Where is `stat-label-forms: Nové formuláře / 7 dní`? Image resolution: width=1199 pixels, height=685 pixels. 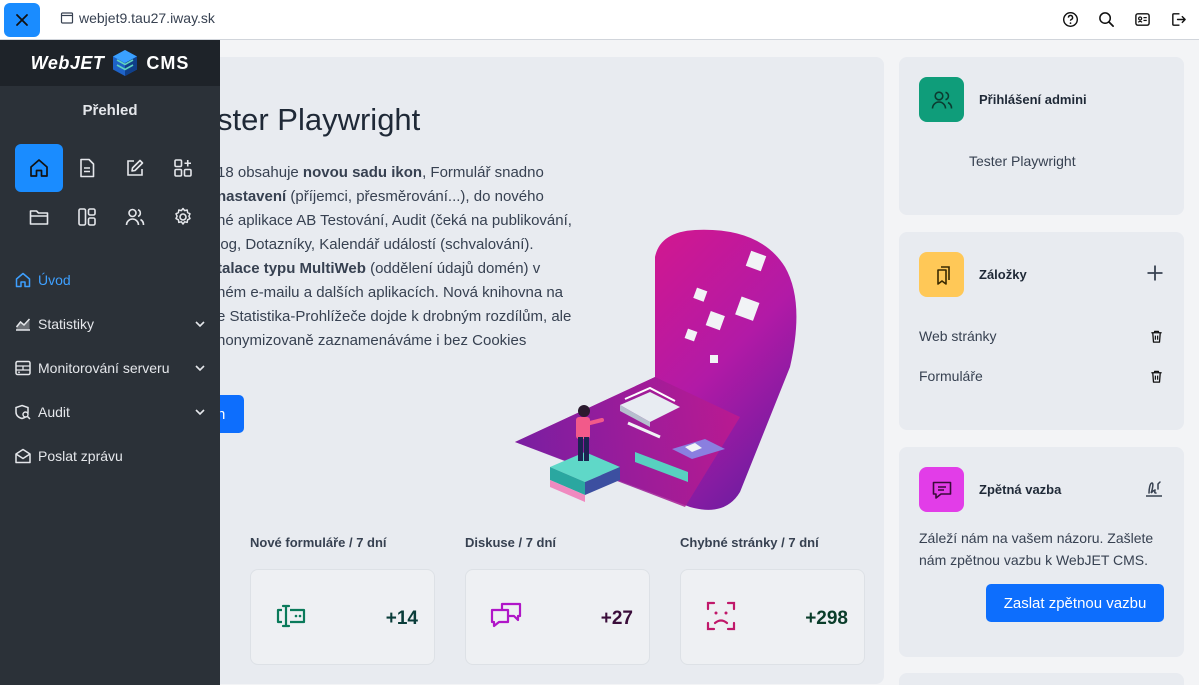
stat-label-forms: Nové formuláře / 7 dní is located at coordinates (318, 542).